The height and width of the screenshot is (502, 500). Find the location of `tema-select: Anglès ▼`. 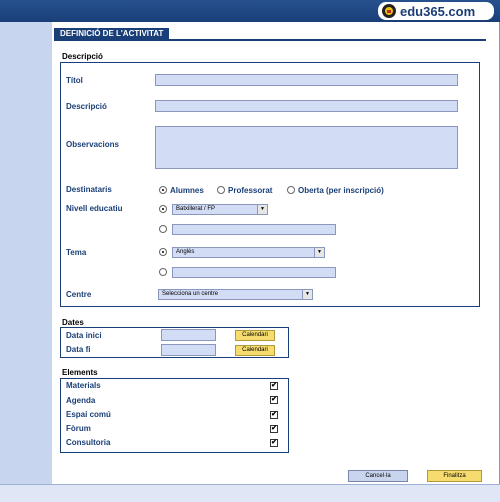

tema-select: Anglès ▼ is located at coordinates (248, 252).